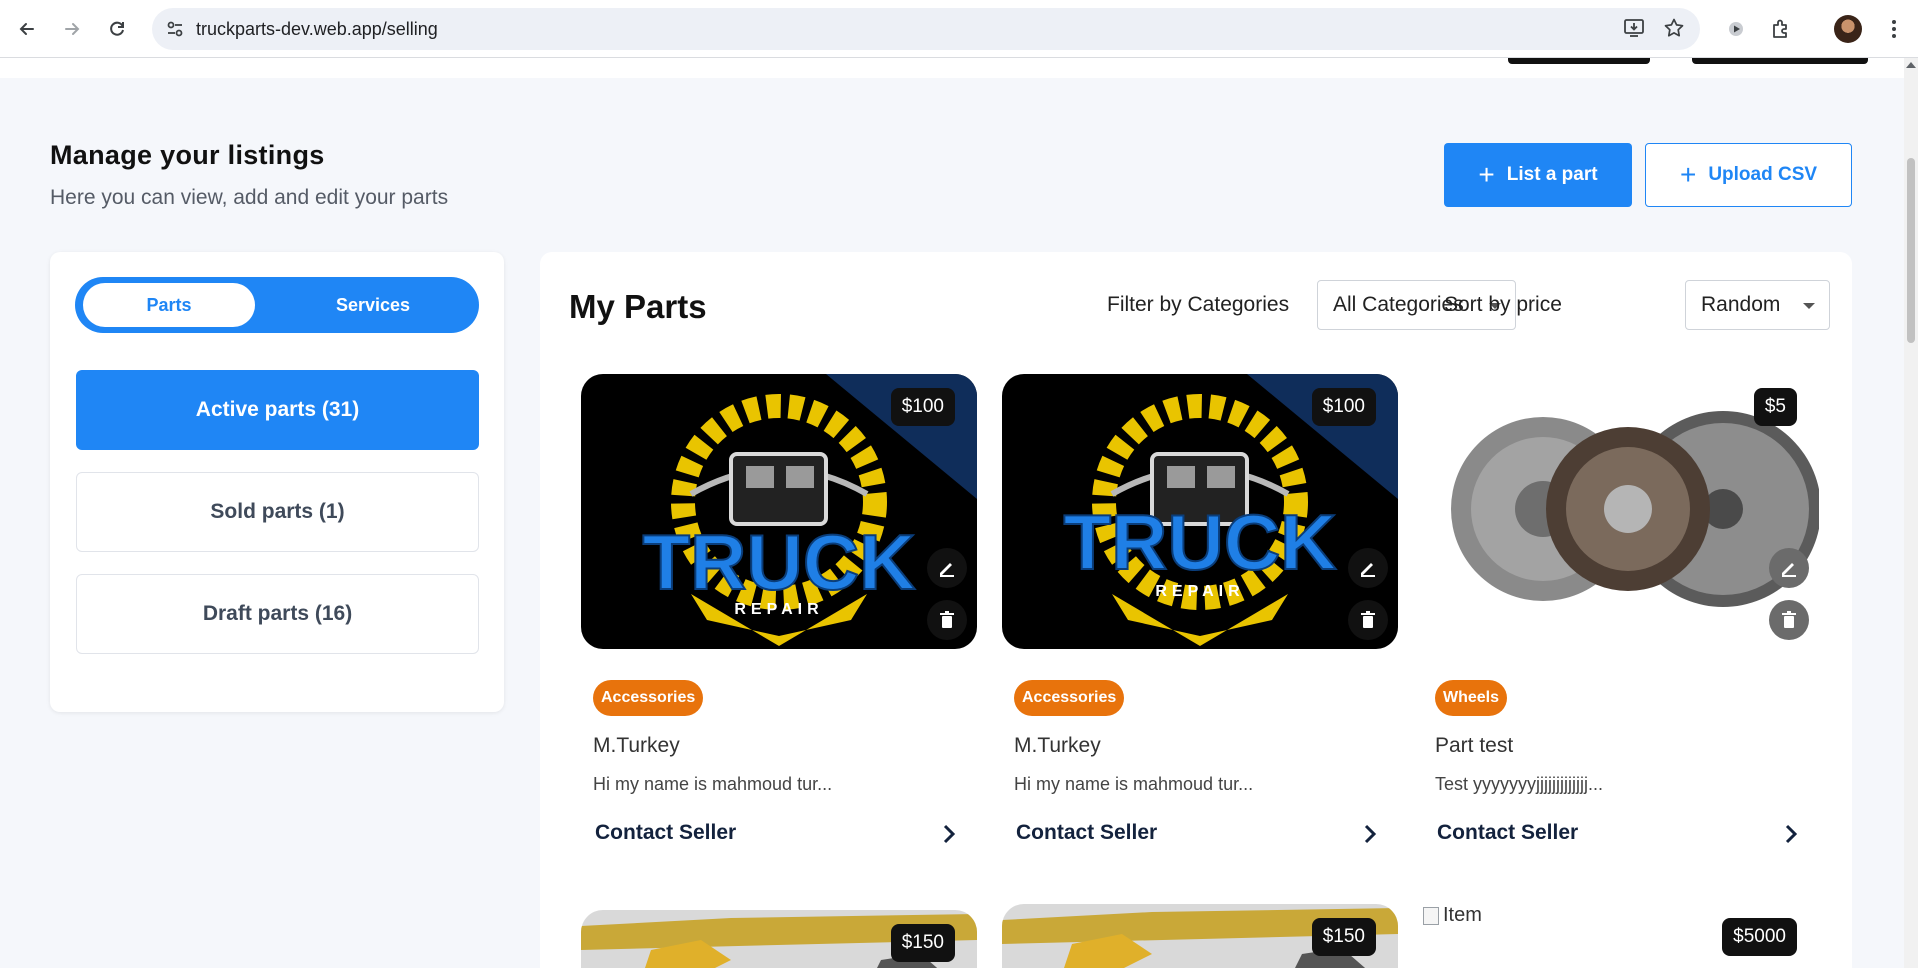 This screenshot has height=968, width=1918. What do you see at coordinates (1894, 29) in the screenshot?
I see `kebab-menu-icon` at bounding box center [1894, 29].